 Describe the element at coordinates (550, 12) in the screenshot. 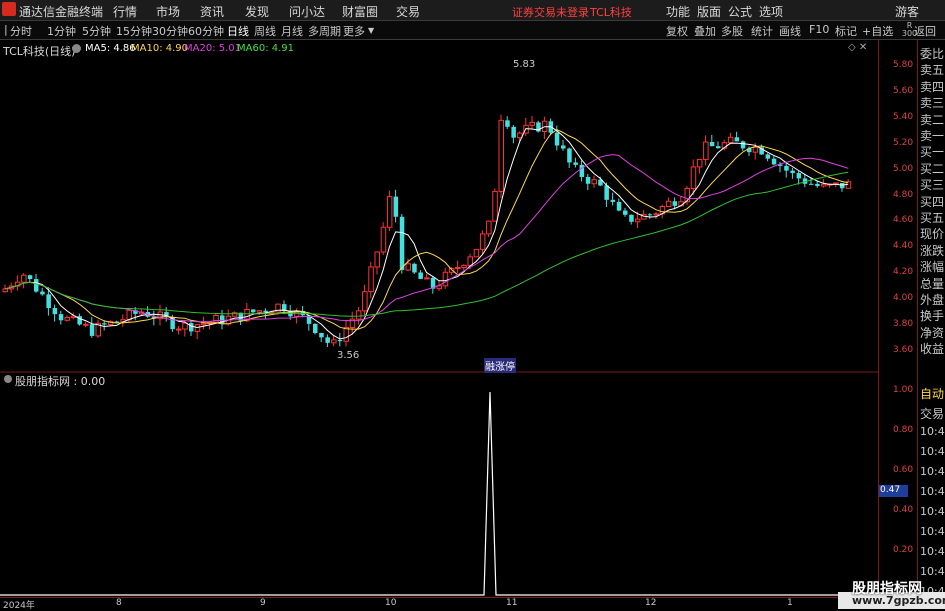

I see `trade-login-status: 证券交易未登录` at that location.